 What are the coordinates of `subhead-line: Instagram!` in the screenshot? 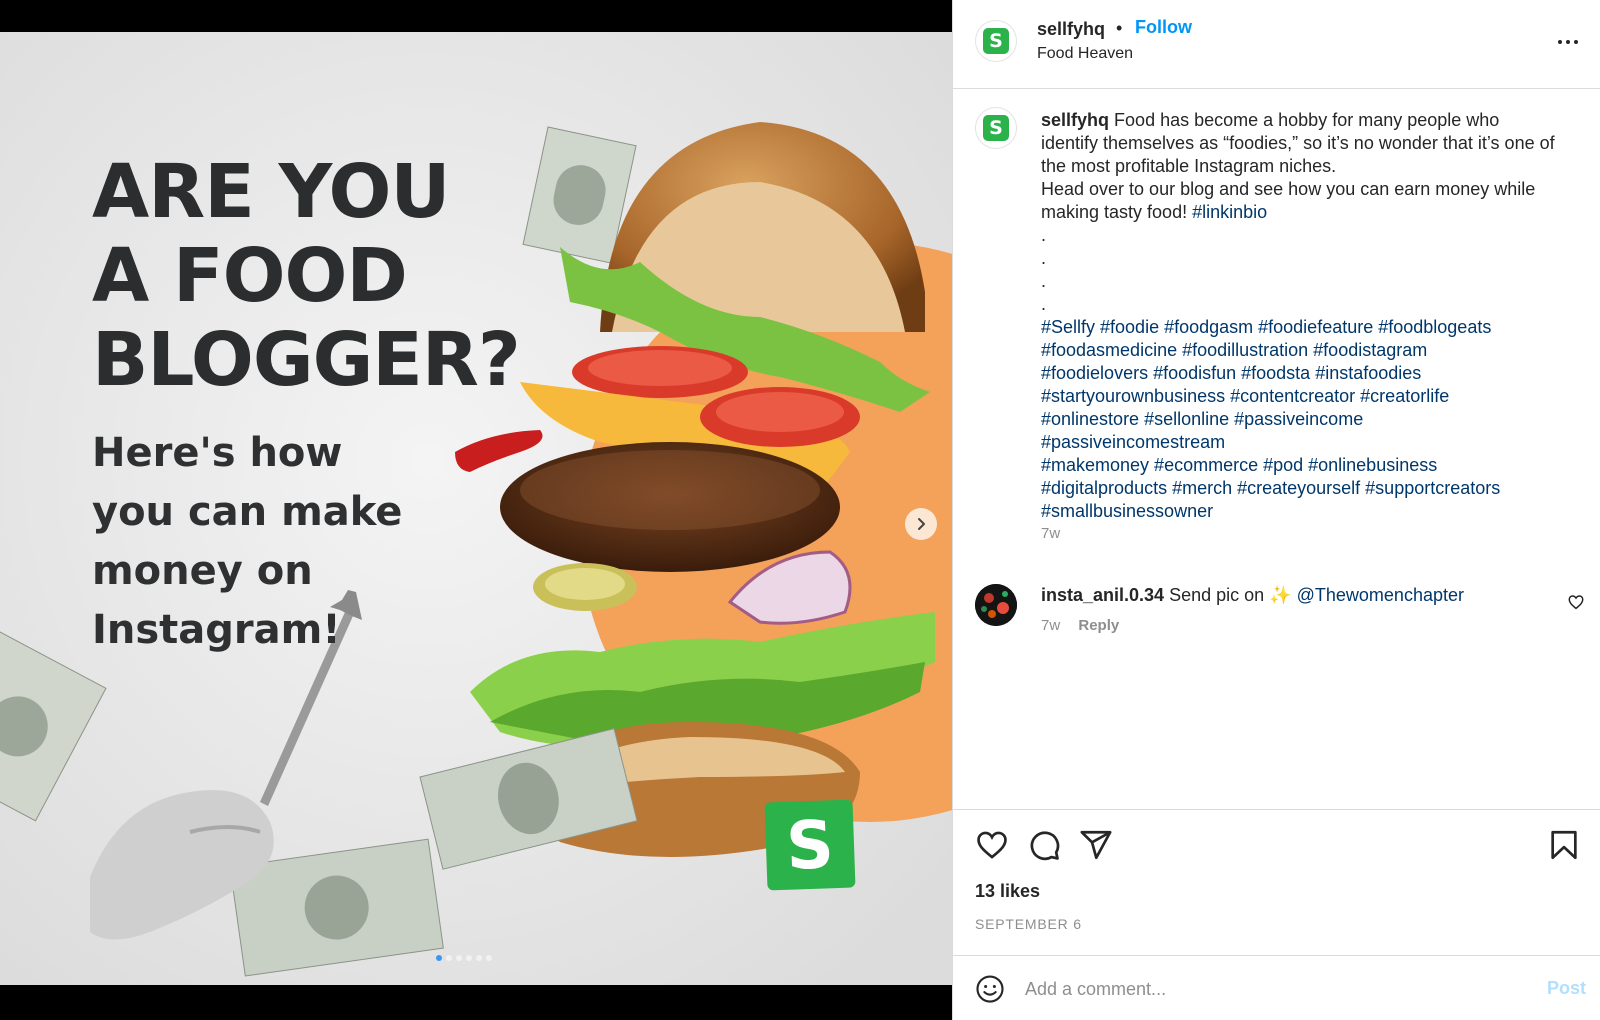 It's located at (216, 630).